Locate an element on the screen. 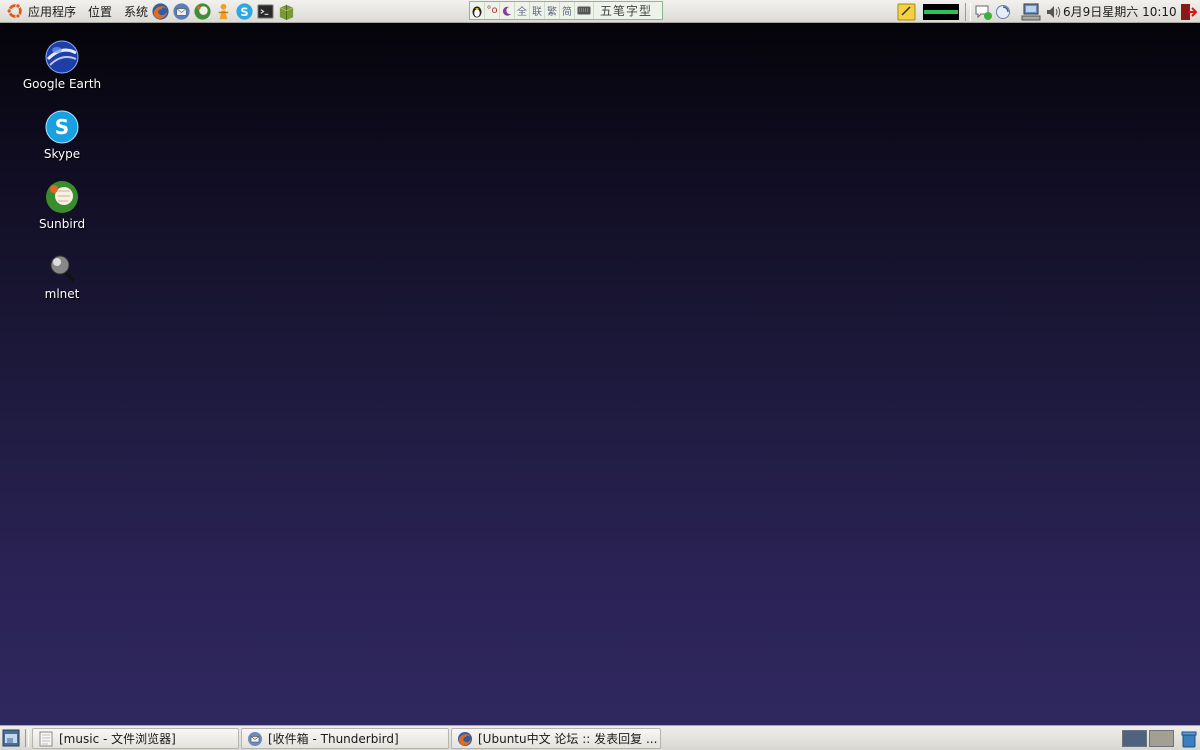 The height and width of the screenshot is (750, 1200). ime-halfwidth-toggle is located at coordinates (507, 10).